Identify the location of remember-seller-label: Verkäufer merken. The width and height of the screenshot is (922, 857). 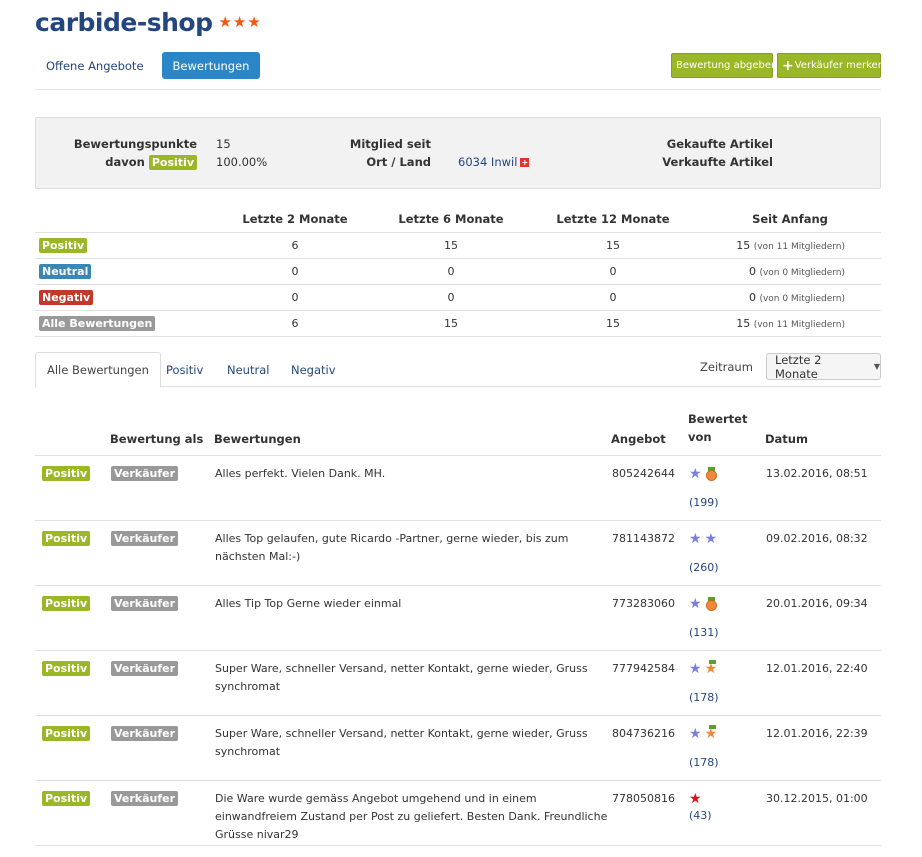
(839, 65).